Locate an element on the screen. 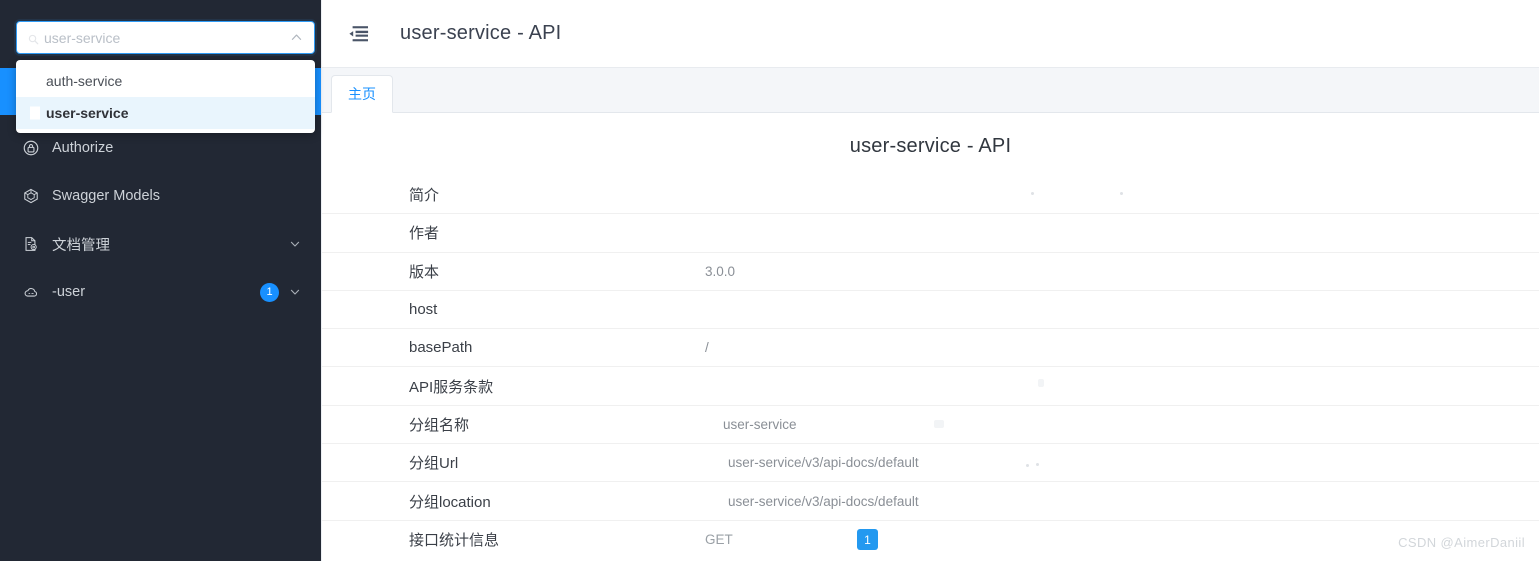 This screenshot has height=561, width=1539. http-method-label: GET is located at coordinates (719, 540).